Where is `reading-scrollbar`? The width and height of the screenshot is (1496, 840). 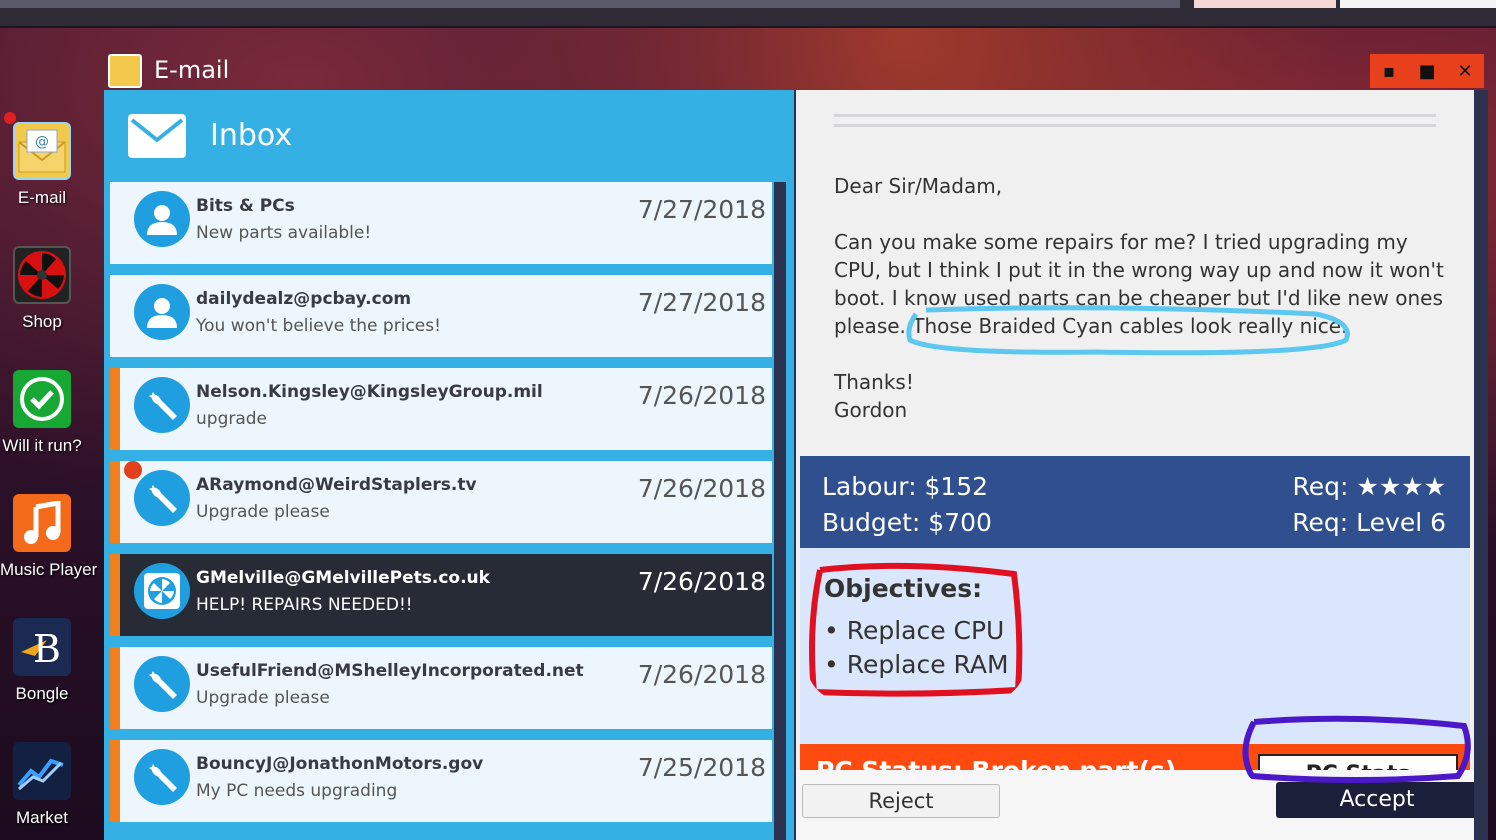 reading-scrollbar is located at coordinates (1481, 465).